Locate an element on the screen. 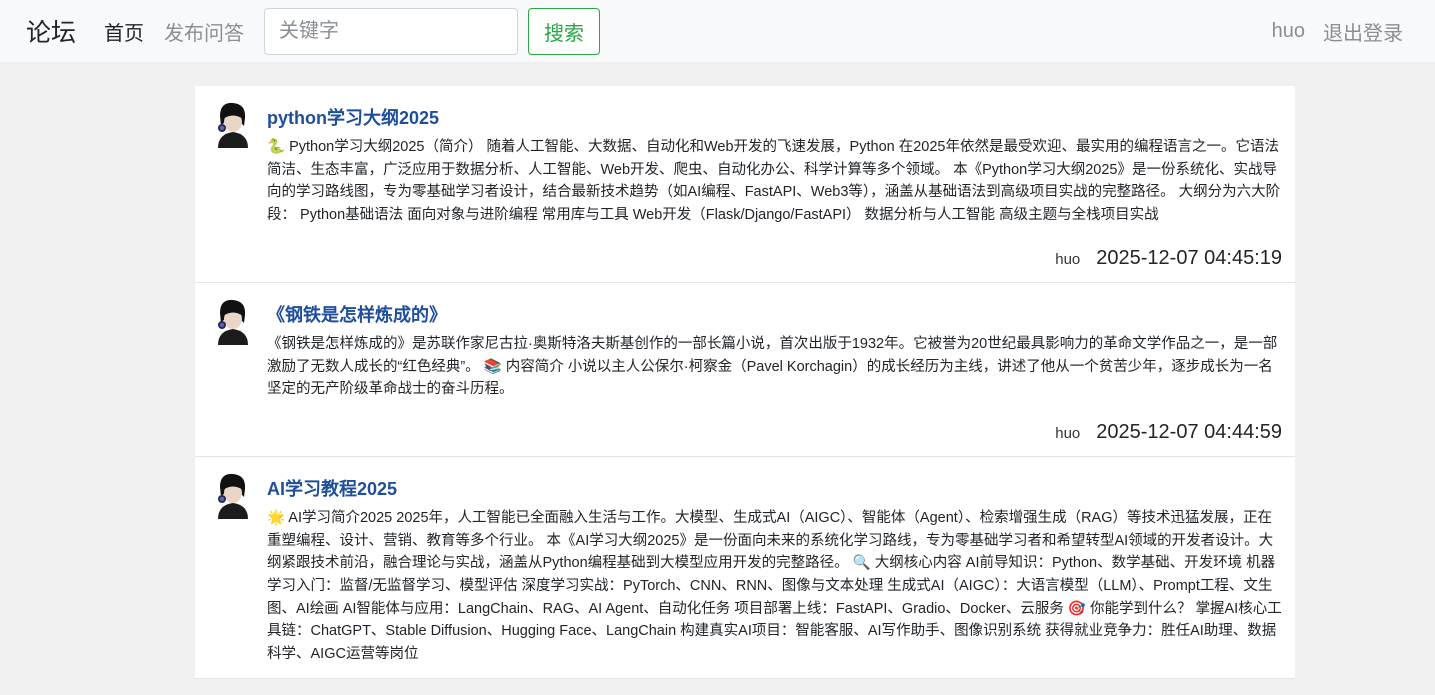 The width and height of the screenshot is (1435, 695). navbar: 论坛 首页 发布问答 搜索 huo 退出登录 is located at coordinates (717, 31).